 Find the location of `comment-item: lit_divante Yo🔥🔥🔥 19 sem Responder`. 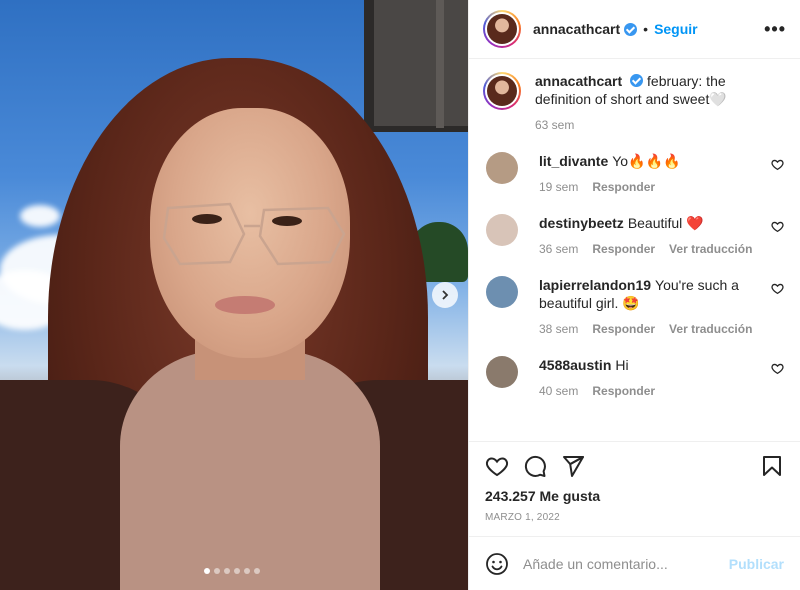

comment-item: lit_divante Yo🔥🔥🔥 19 sem Responder is located at coordinates (634, 174).